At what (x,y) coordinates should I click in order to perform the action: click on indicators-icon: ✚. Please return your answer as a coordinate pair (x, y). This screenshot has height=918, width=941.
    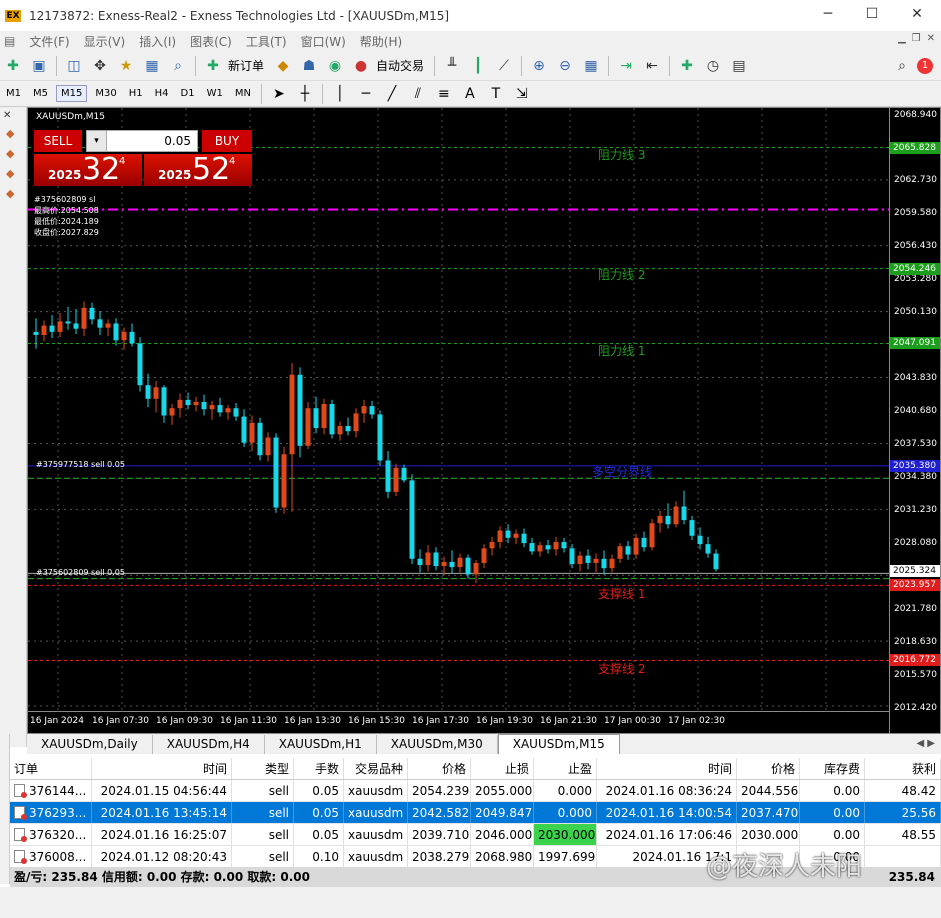
    Looking at the image, I should click on (687, 66).